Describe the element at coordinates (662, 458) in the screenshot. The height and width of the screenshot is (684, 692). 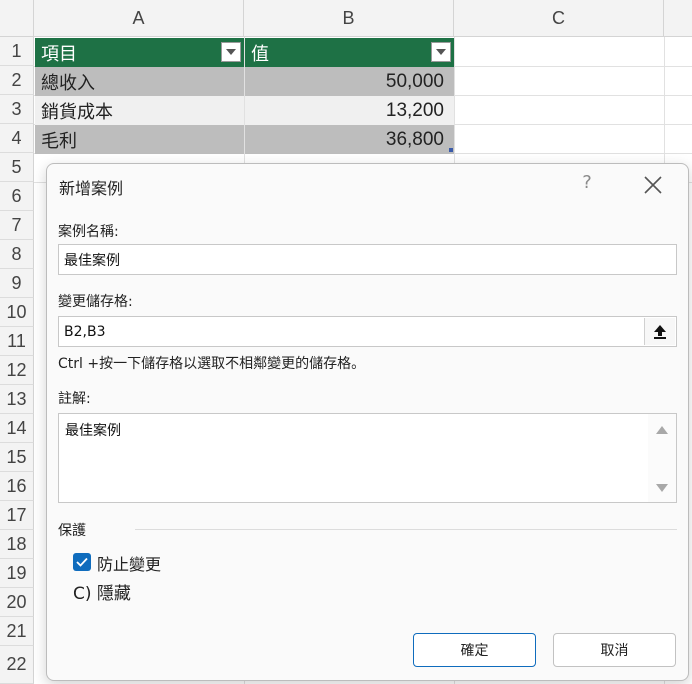
I see `comment-scrollbar` at that location.